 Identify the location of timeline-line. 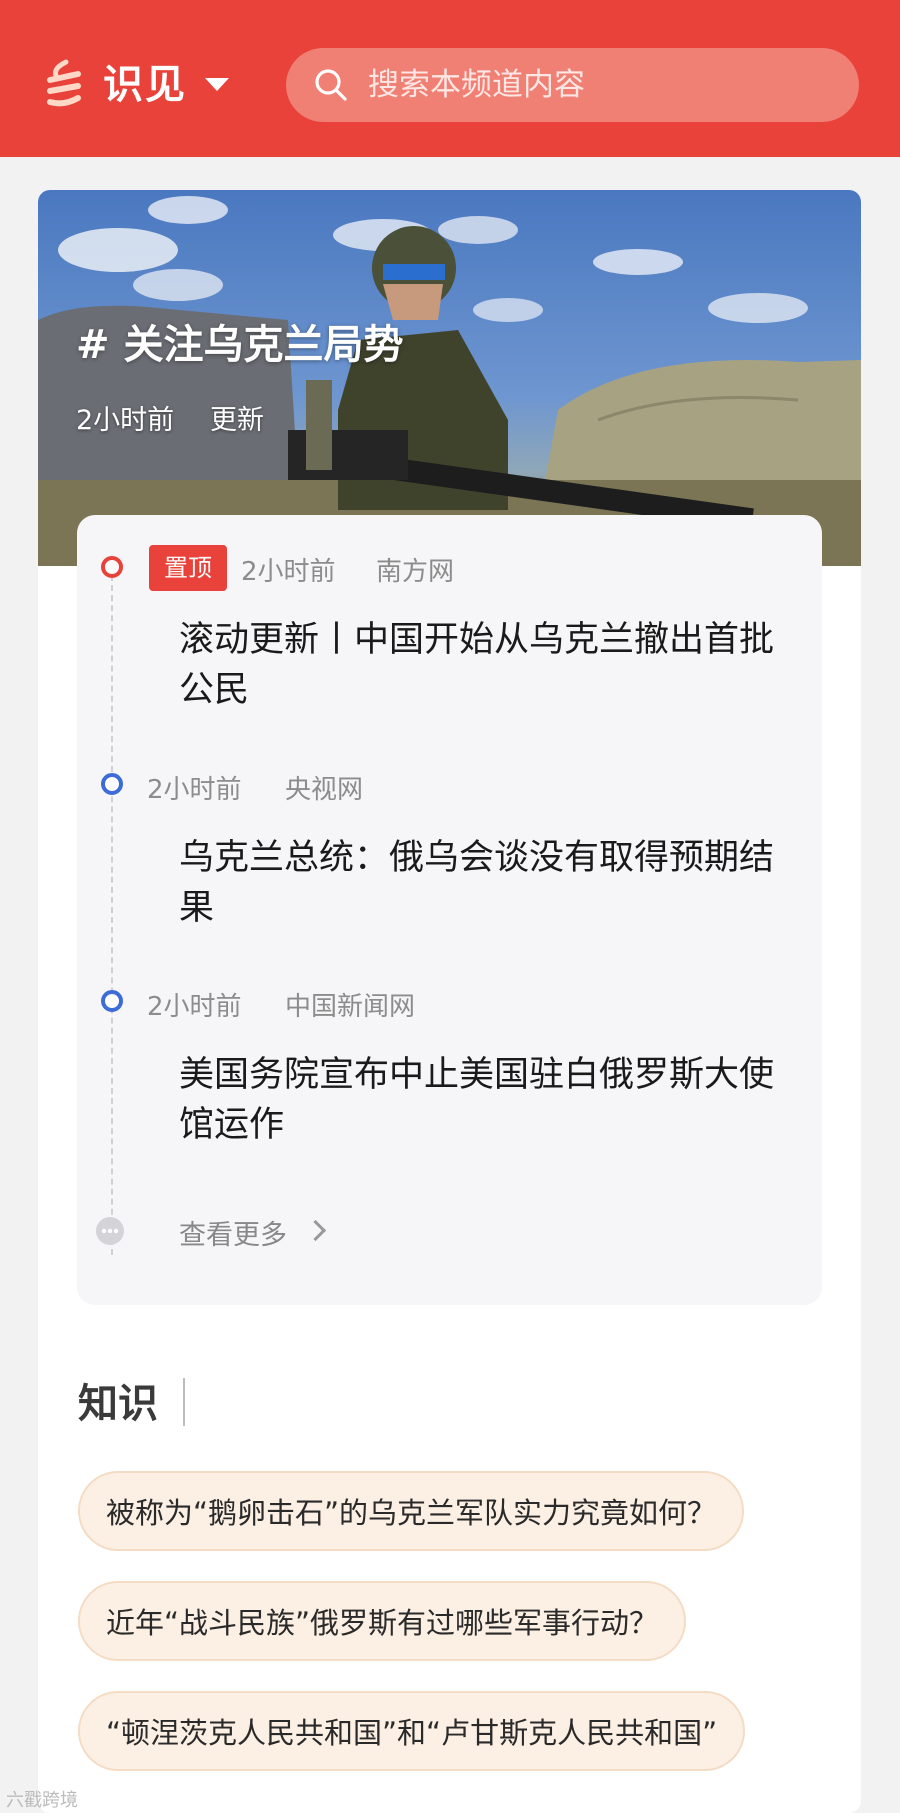
(112, 915).